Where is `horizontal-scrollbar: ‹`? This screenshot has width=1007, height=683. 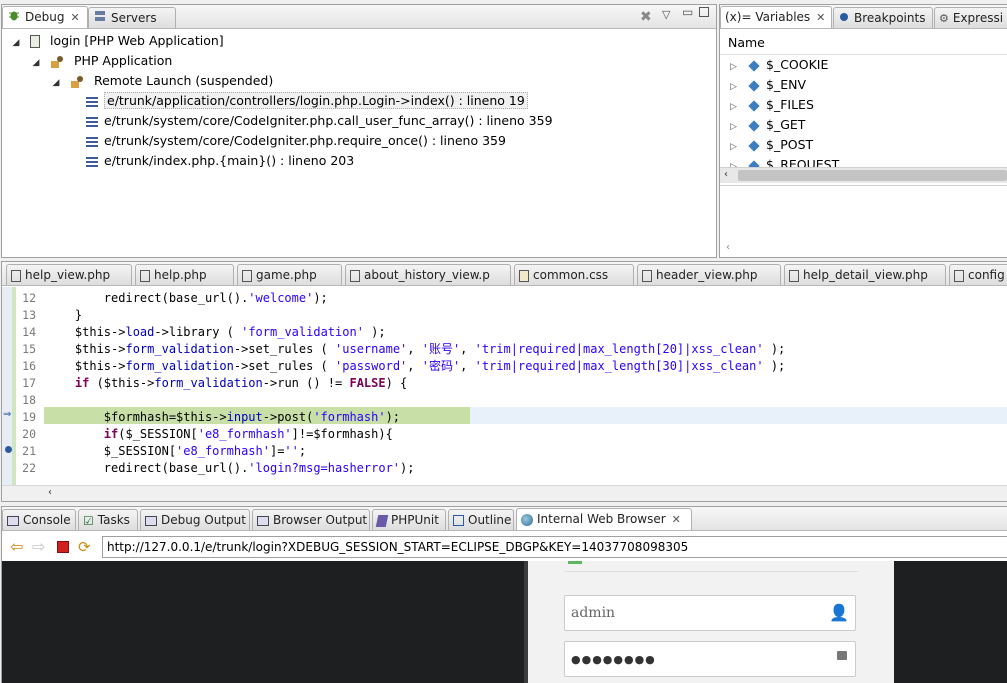 horizontal-scrollbar: ‹ is located at coordinates (863, 175).